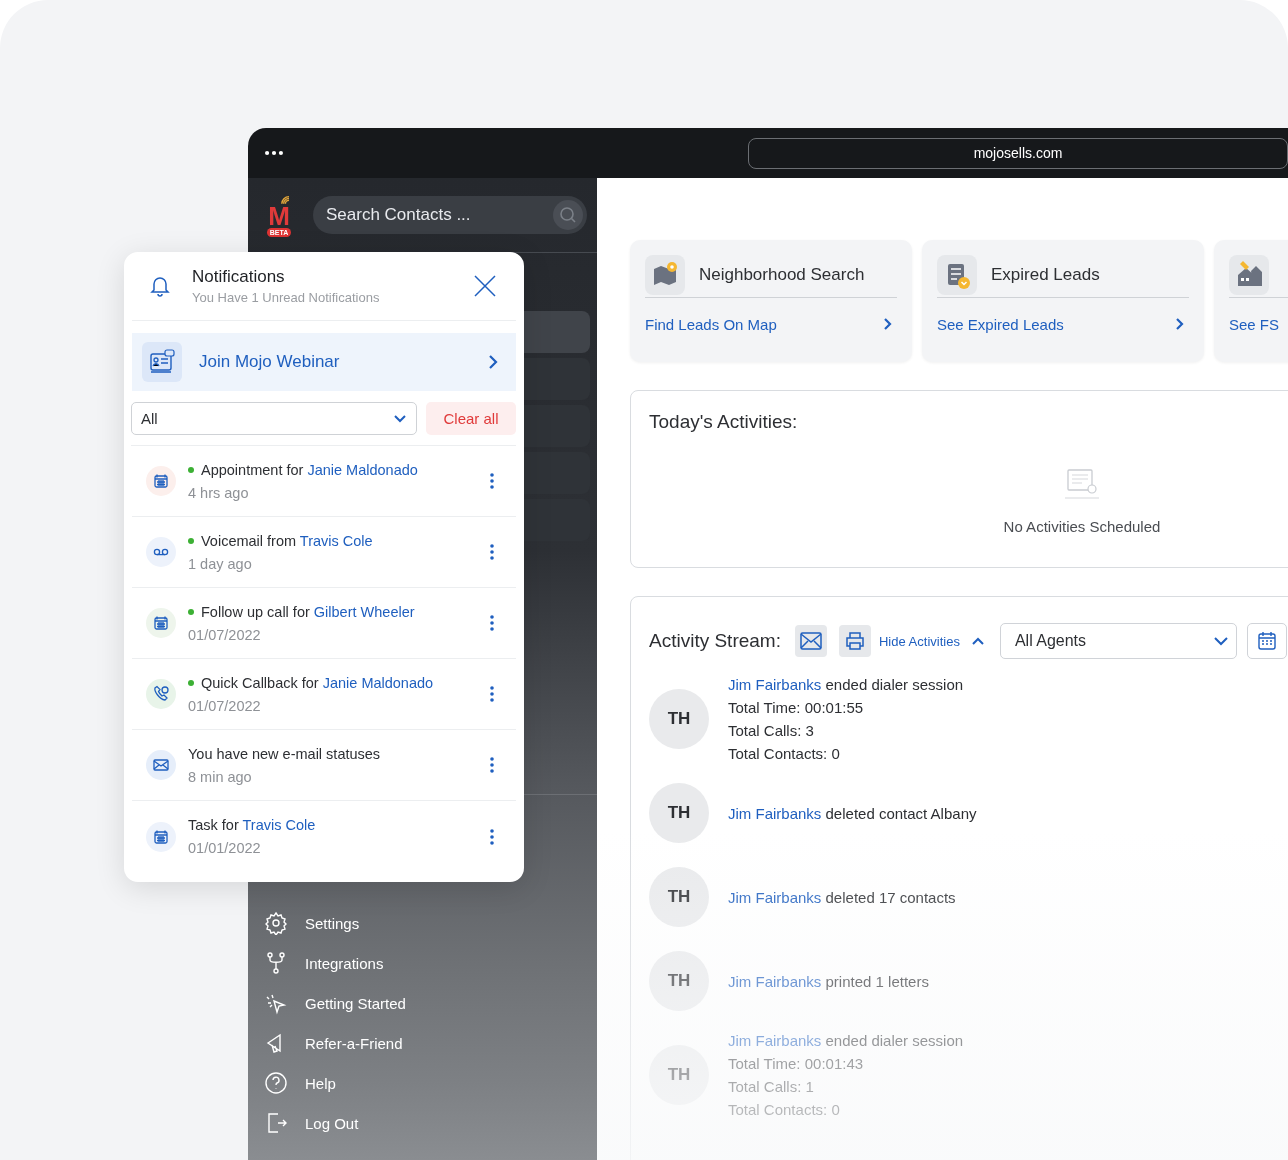 The width and height of the screenshot is (1288, 1160). Describe the element at coordinates (219, 492) in the screenshot. I see `notification-time: 4 hrs ago` at that location.